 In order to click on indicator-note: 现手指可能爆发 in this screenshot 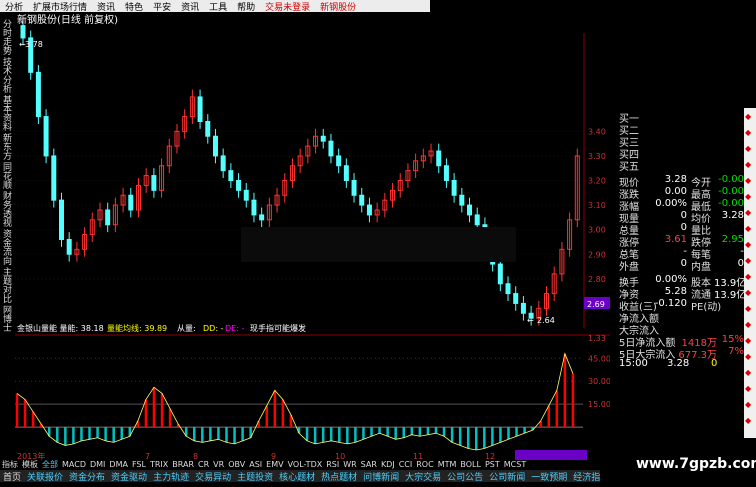, I will do `click(278, 328)`.